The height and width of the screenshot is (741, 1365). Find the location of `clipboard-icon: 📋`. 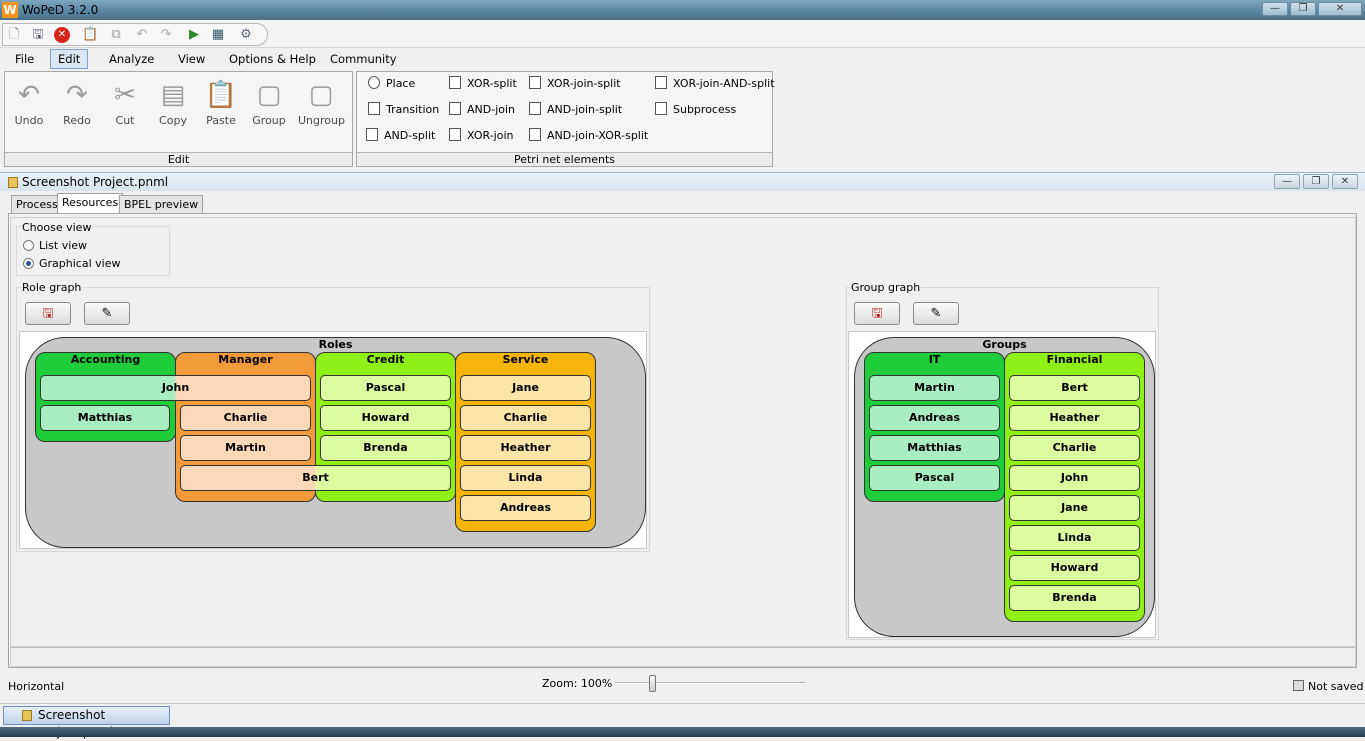

clipboard-icon: 📋 is located at coordinates (90, 35).